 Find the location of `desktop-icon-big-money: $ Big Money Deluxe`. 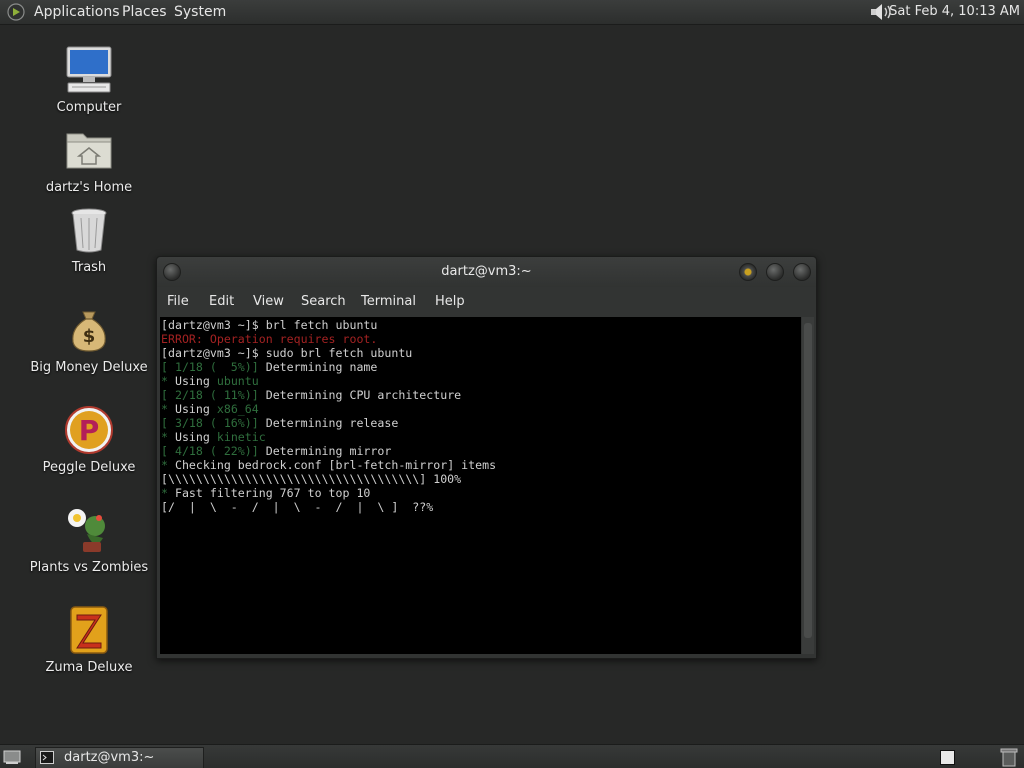

desktop-icon-big-money: $ Big Money Deluxe is located at coordinates (89, 339).